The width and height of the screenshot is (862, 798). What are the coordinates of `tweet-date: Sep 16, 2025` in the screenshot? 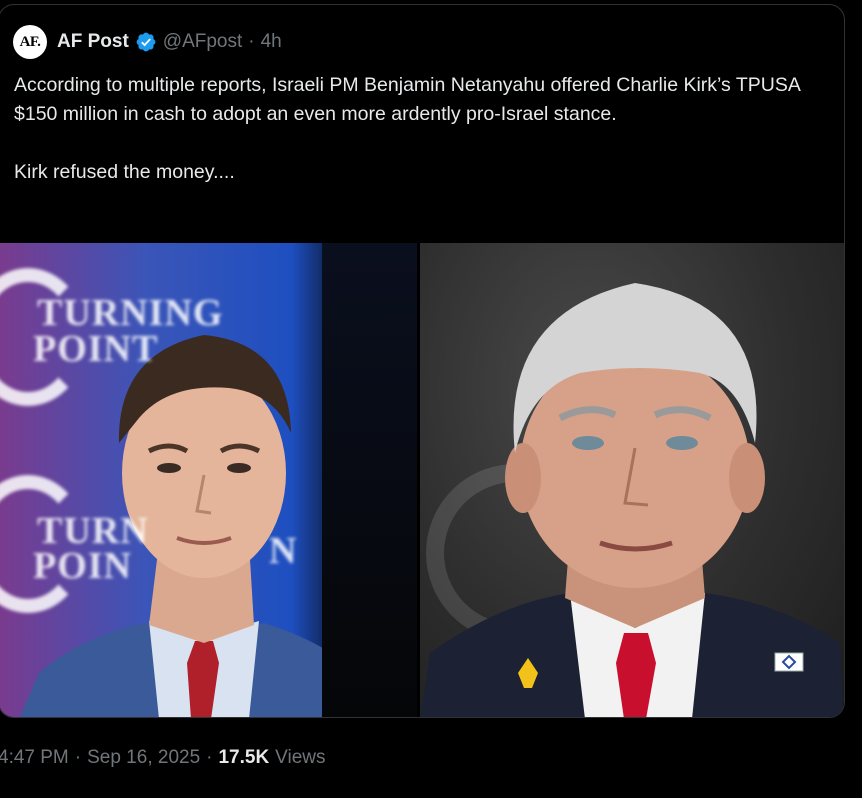 It's located at (143, 758).